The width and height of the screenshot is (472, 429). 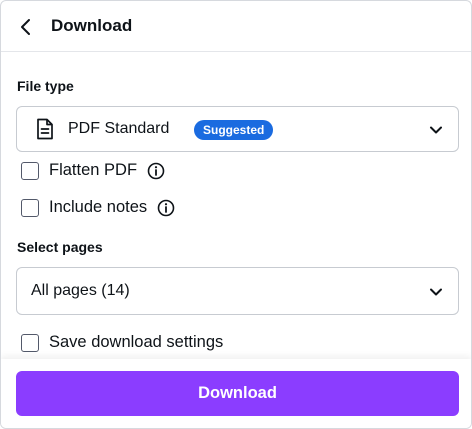 What do you see at coordinates (30, 170) in the screenshot?
I see `flatten-pdf-checkbox` at bounding box center [30, 170].